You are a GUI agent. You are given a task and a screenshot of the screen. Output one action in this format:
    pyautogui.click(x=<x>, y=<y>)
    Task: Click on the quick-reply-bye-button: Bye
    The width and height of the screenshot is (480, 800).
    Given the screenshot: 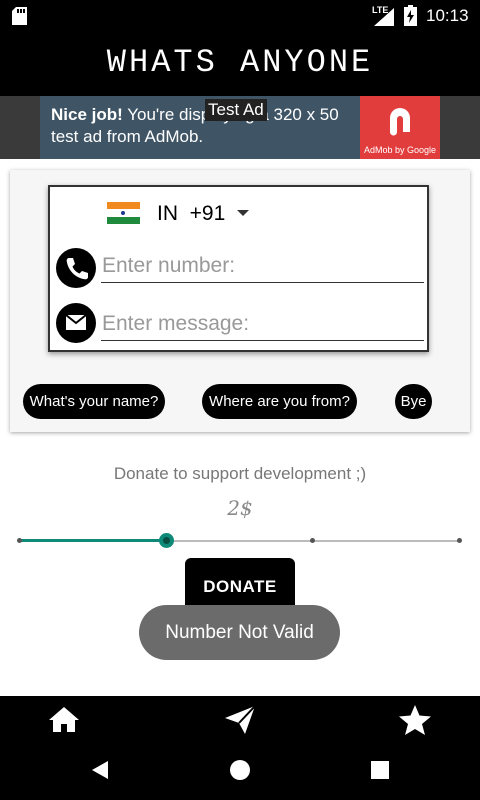 What is the action you would take?
    pyautogui.click(x=413, y=401)
    